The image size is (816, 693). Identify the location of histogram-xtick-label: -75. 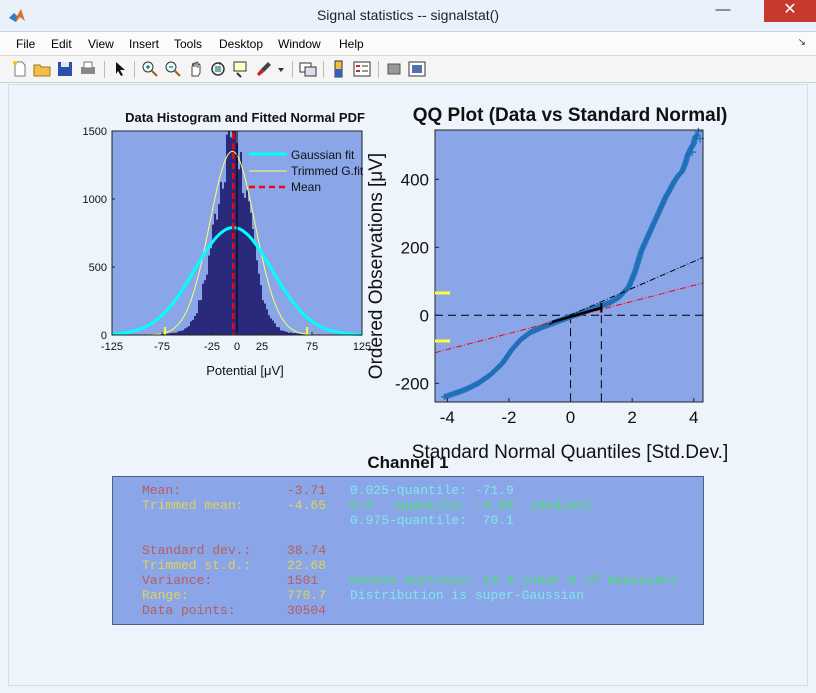
(162, 347).